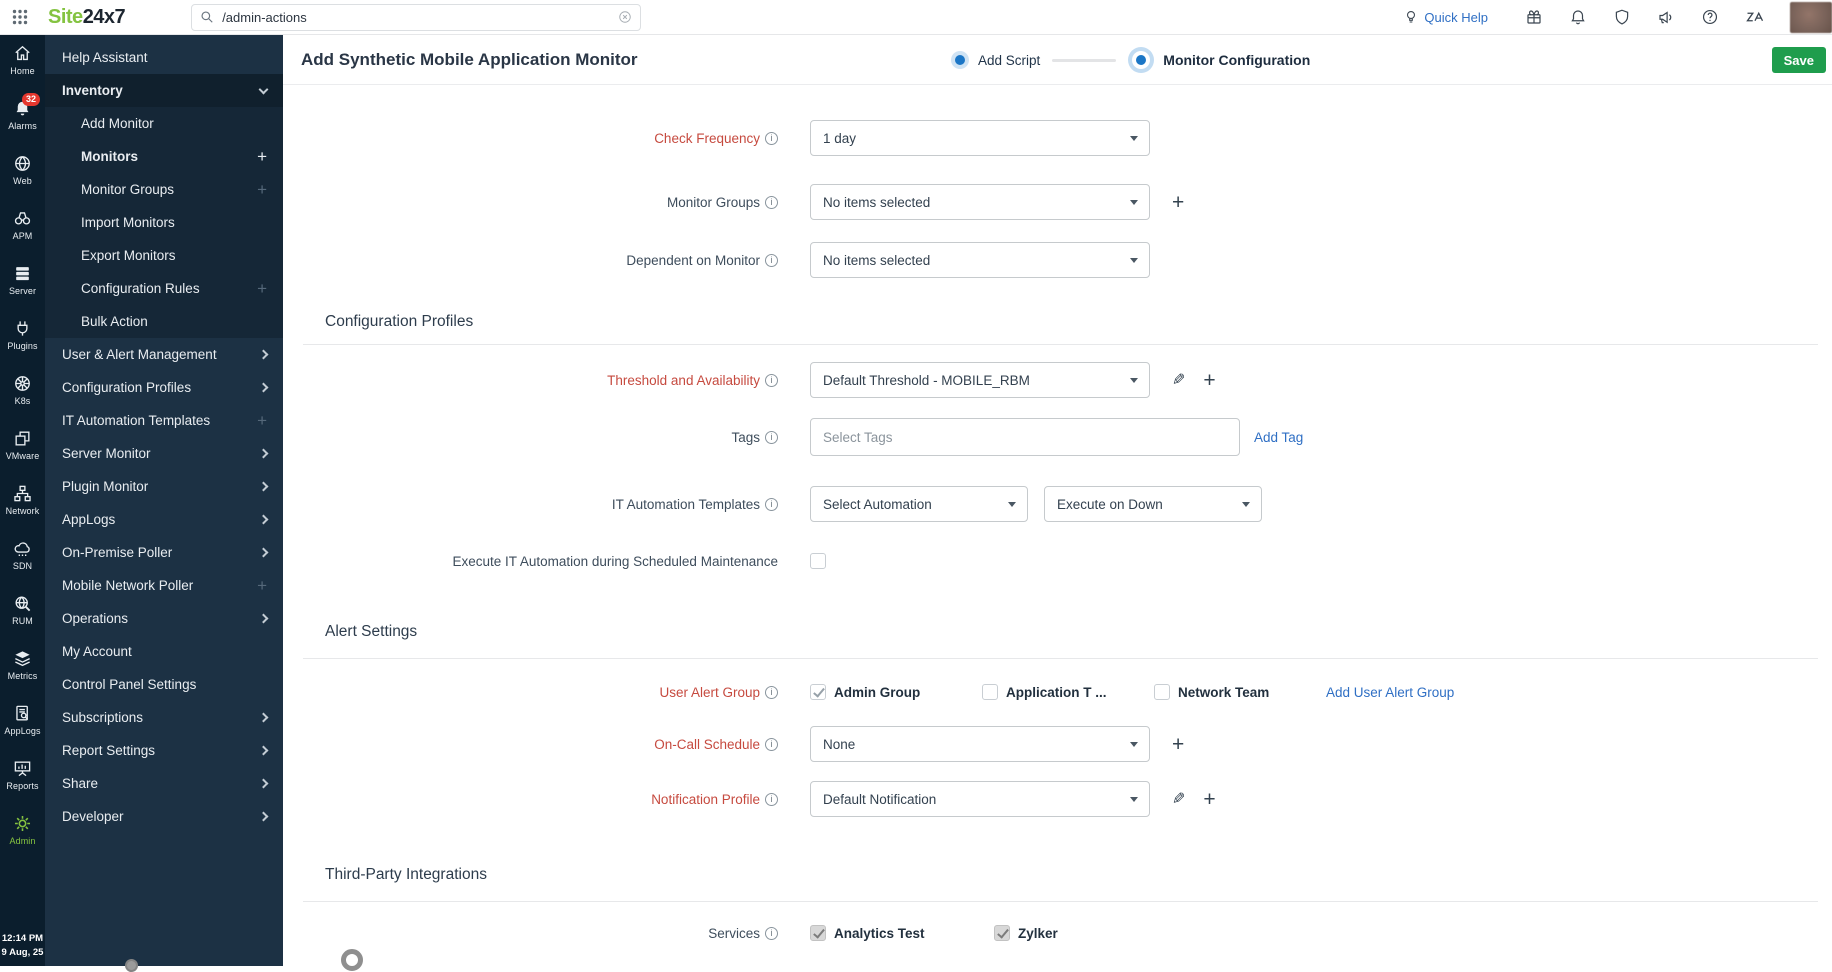 The image size is (1832, 972). What do you see at coordinates (995, 60) in the screenshot?
I see `step-add-script: Add Script` at bounding box center [995, 60].